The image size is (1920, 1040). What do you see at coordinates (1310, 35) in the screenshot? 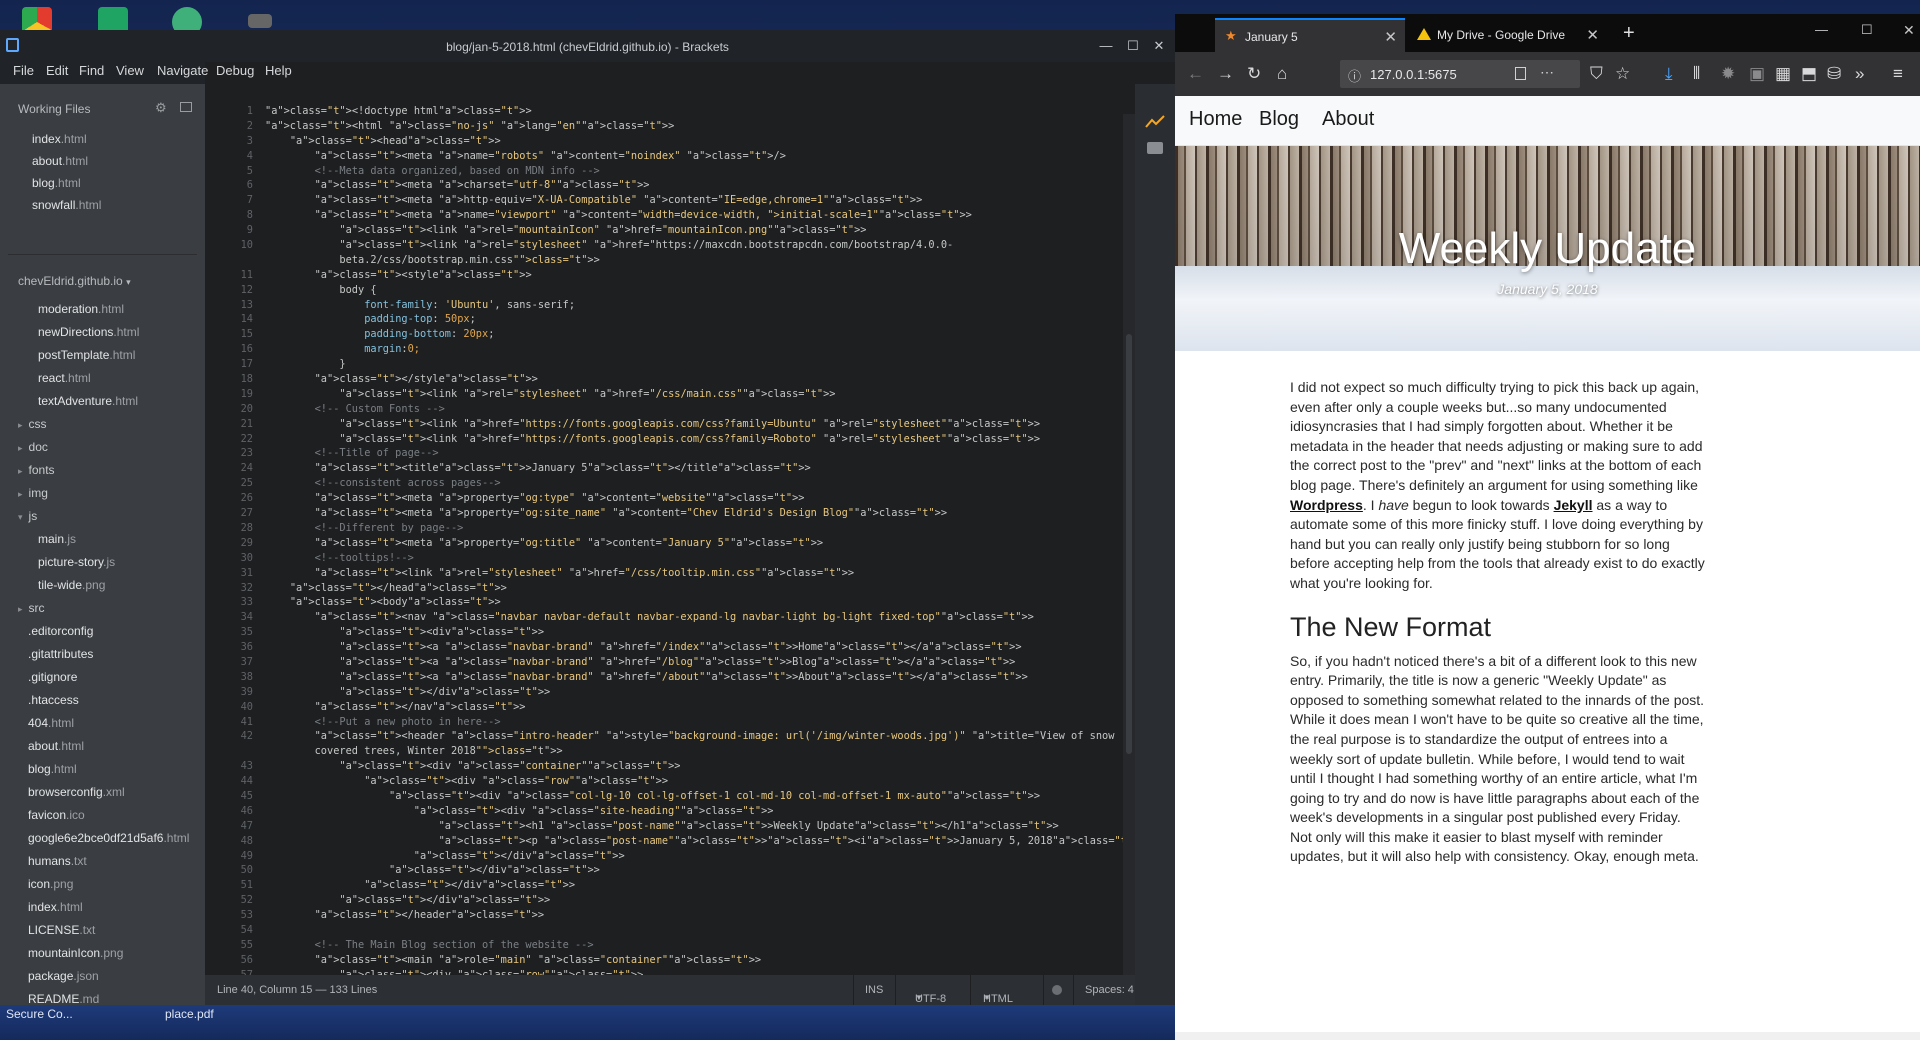
I see `tab-january-5: ★ January 5 ✕` at bounding box center [1310, 35].